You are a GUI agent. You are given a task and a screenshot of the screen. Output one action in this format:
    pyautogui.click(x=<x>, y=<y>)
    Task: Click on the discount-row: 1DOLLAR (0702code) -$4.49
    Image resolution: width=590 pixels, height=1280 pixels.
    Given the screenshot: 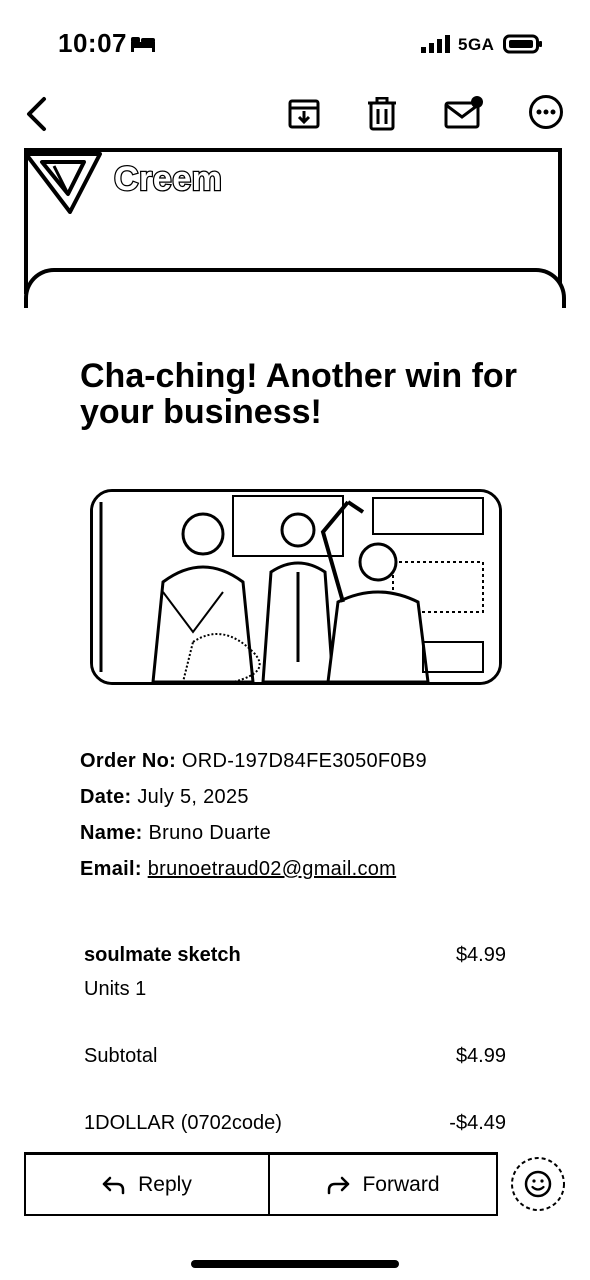 What is the action you would take?
    pyautogui.click(x=295, y=1123)
    